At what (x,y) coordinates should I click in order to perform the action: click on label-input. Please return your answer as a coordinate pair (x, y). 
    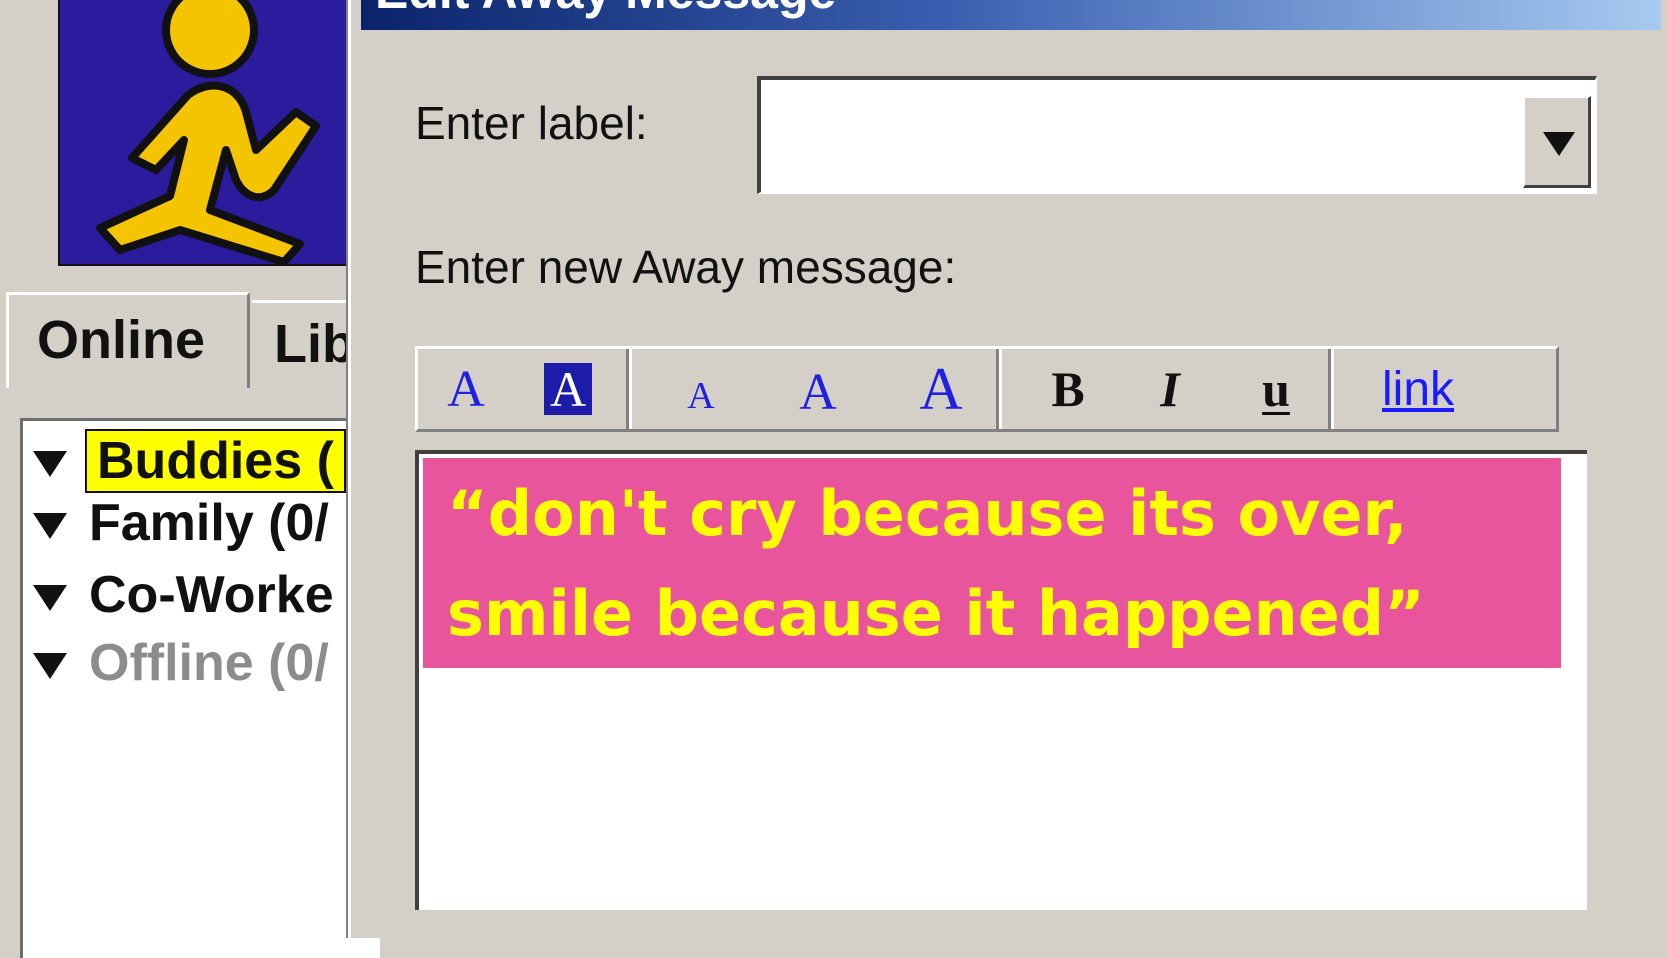
    Looking at the image, I should click on (1141, 134).